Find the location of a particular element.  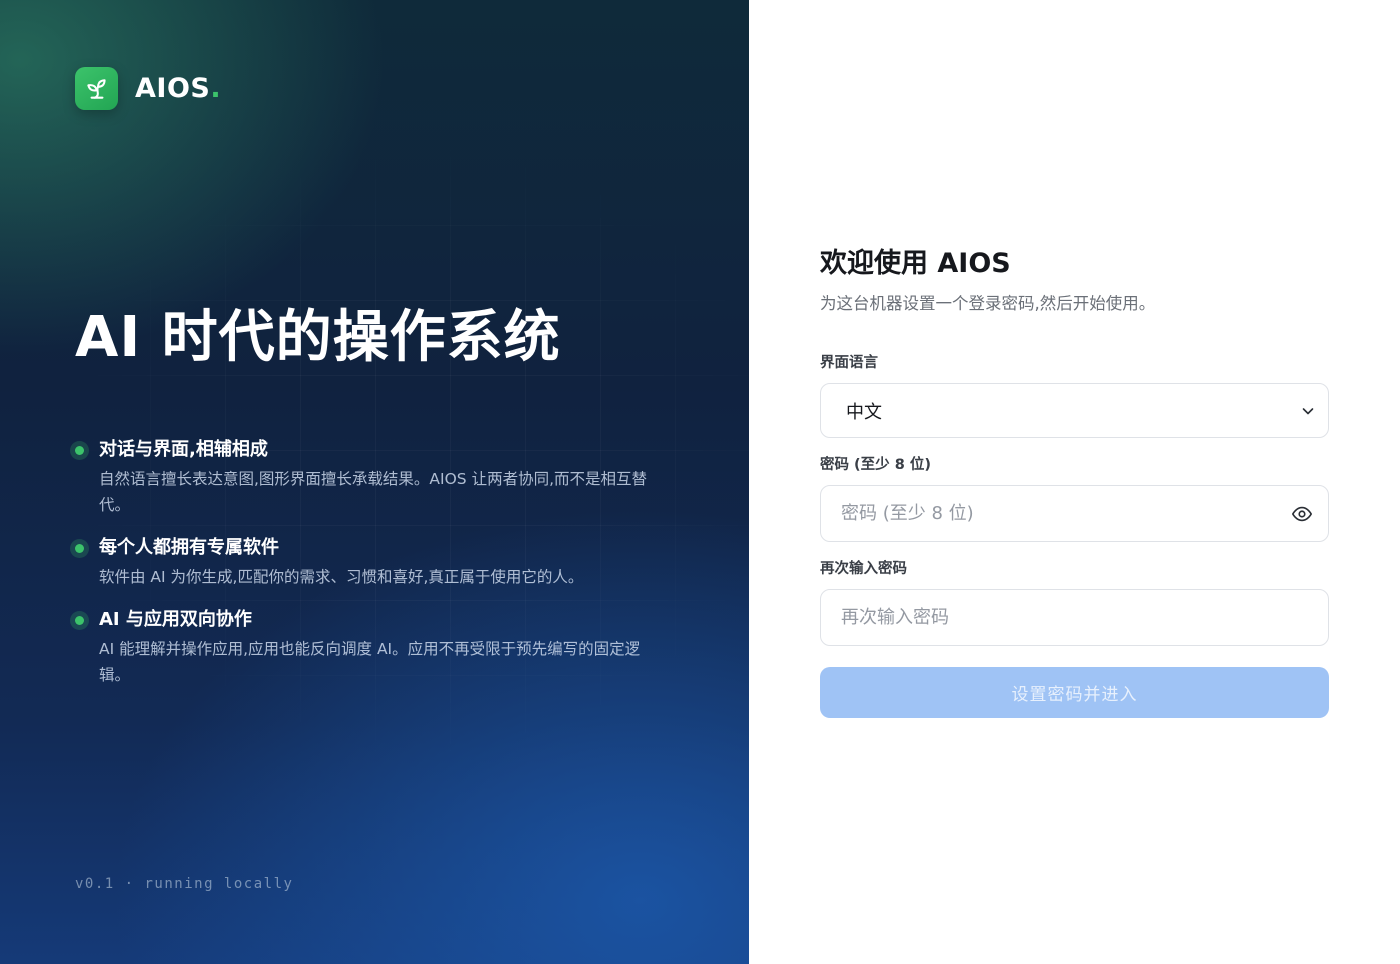

brand: AIOS. is located at coordinates (148, 88).